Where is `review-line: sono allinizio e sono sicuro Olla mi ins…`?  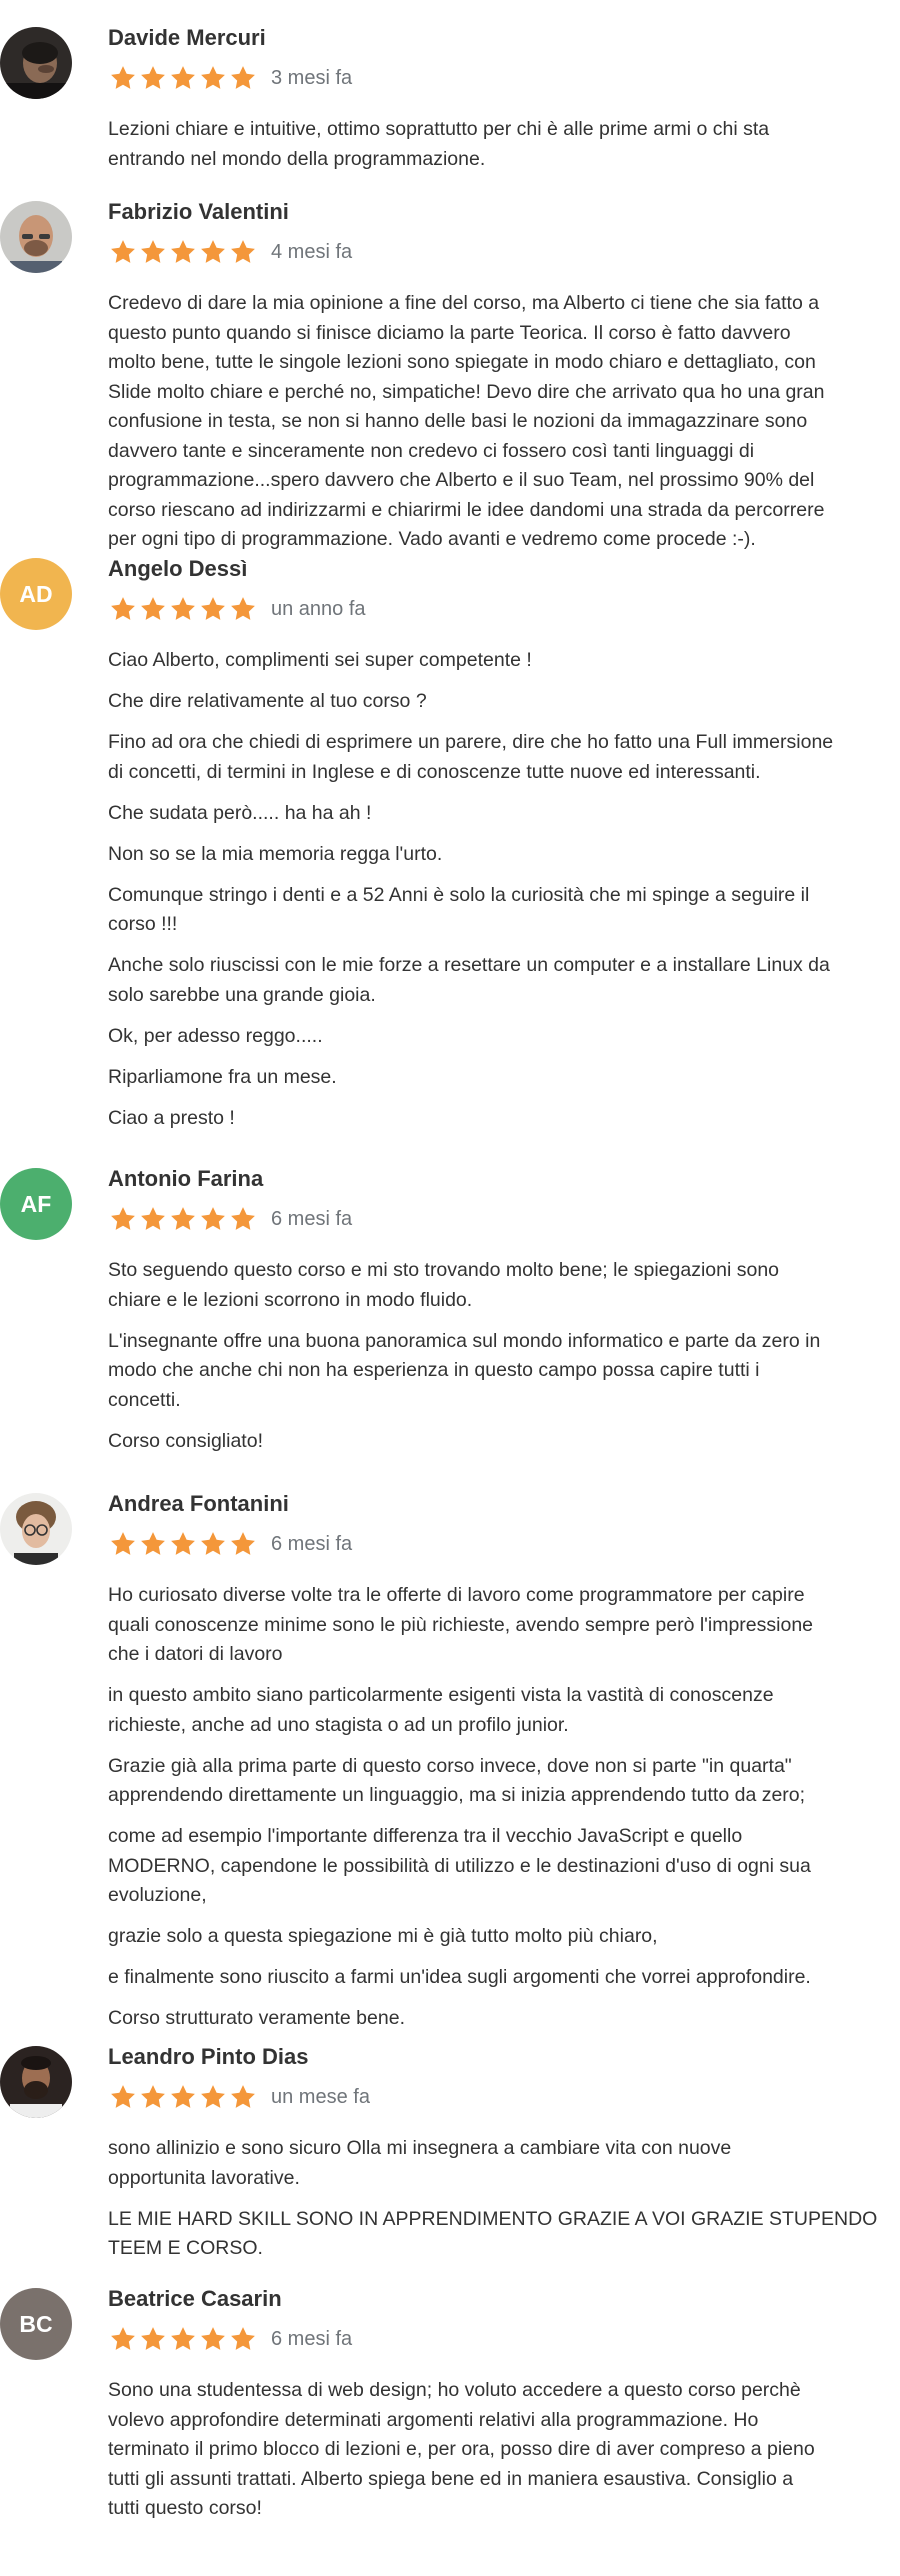
review-line: sono allinizio e sono sicuro Olla mi ins… is located at coordinates (420, 2148).